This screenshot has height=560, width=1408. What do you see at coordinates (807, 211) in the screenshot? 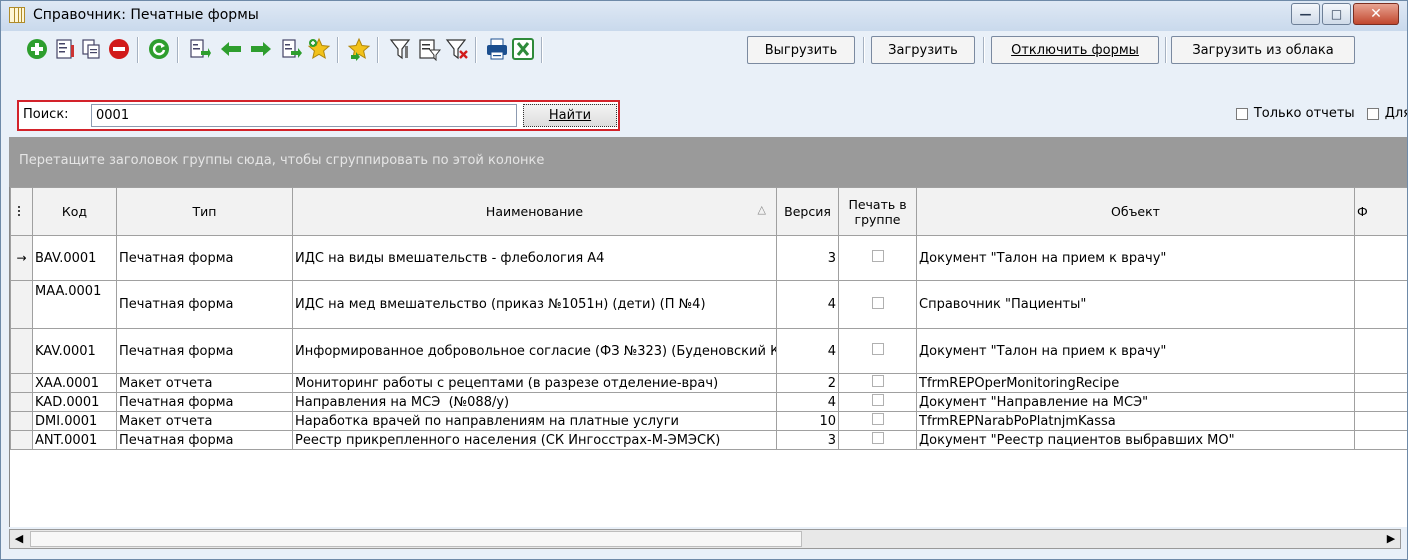
I see `header-version: Версия` at bounding box center [807, 211].